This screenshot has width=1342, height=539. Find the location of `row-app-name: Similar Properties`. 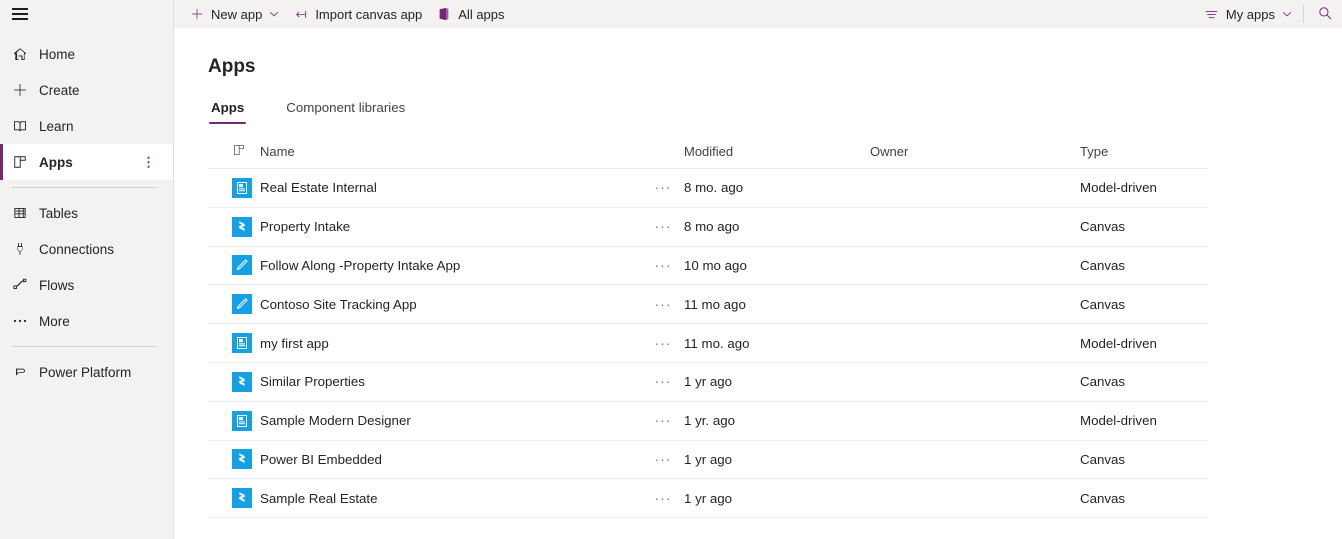

row-app-name: Similar Properties is located at coordinates (451, 381).